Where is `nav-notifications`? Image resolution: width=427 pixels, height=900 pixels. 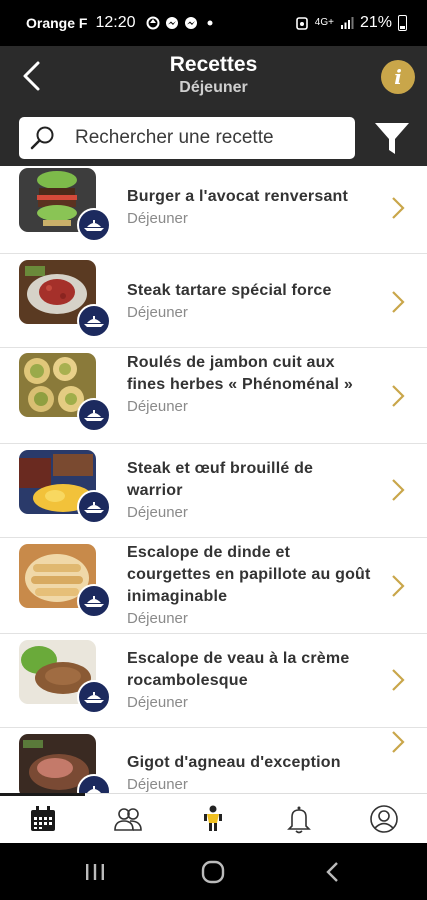 nav-notifications is located at coordinates (299, 819).